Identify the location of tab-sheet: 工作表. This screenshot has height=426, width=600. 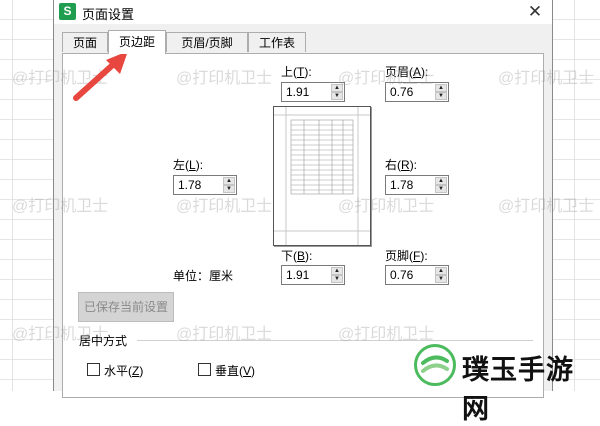
(277, 42).